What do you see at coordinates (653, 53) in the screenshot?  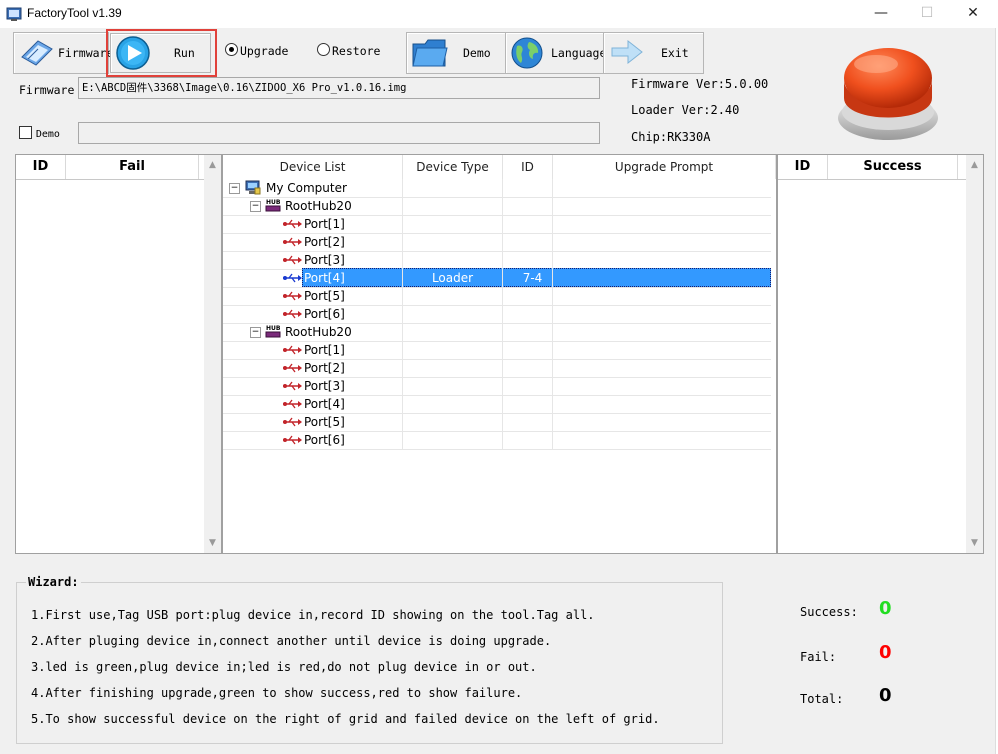 I see `exit-button: Exit` at bounding box center [653, 53].